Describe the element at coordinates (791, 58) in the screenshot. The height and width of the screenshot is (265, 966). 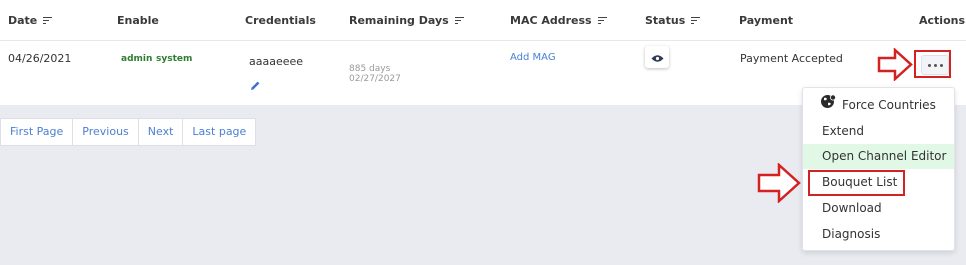
I see `cell-payment: Payment Accepted` at that location.